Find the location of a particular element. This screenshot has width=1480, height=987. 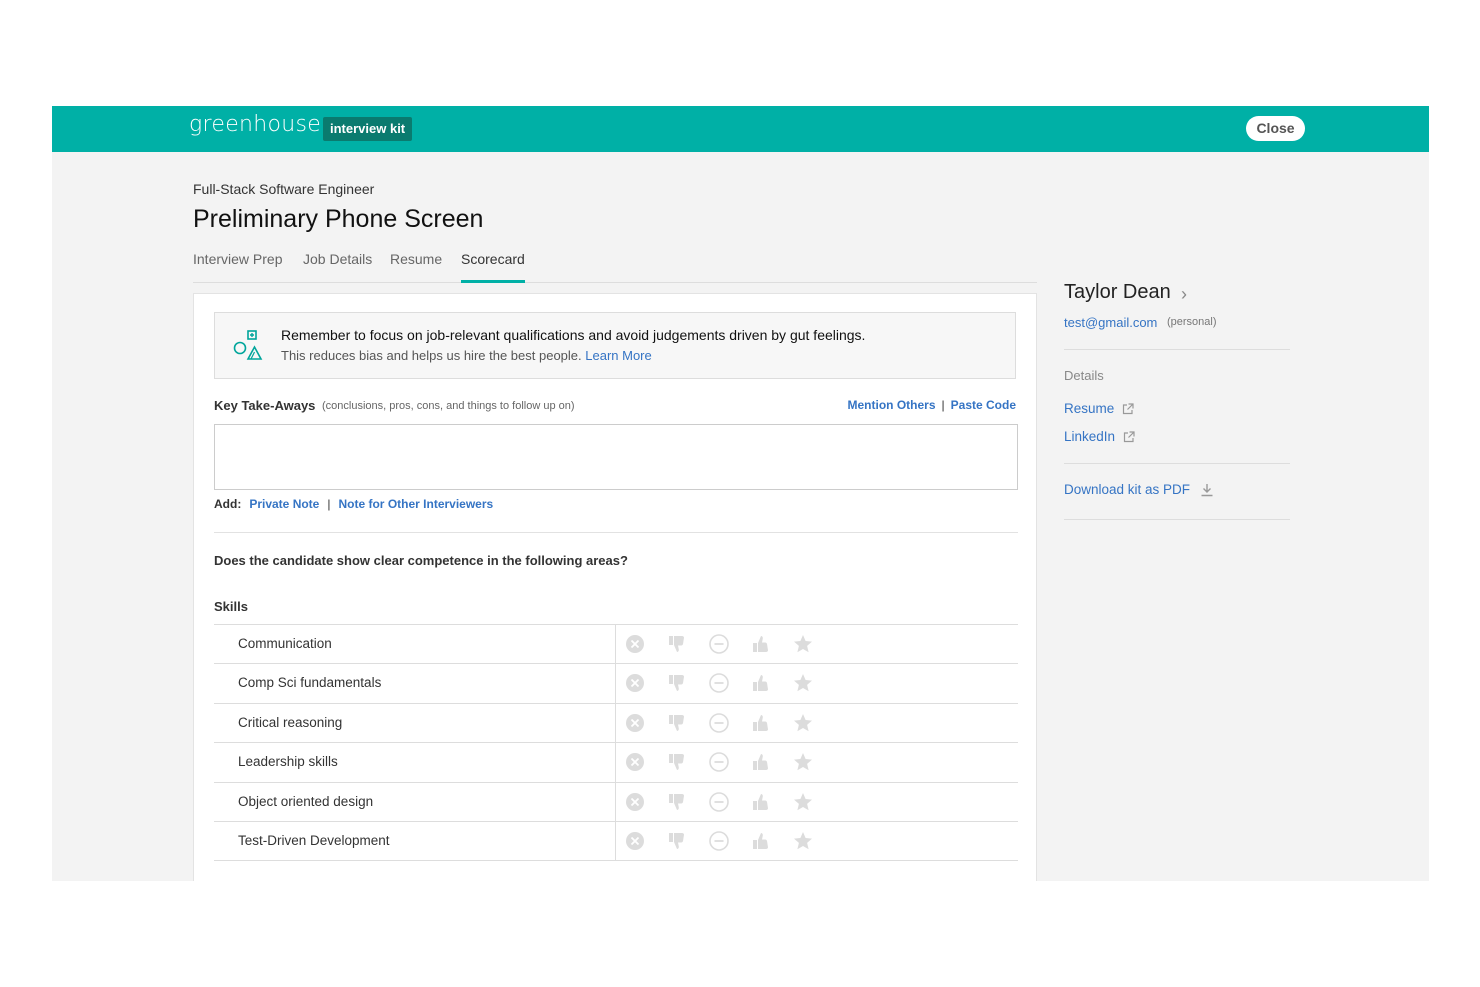

greenhouse-logo: greenhouse is located at coordinates (255, 124).